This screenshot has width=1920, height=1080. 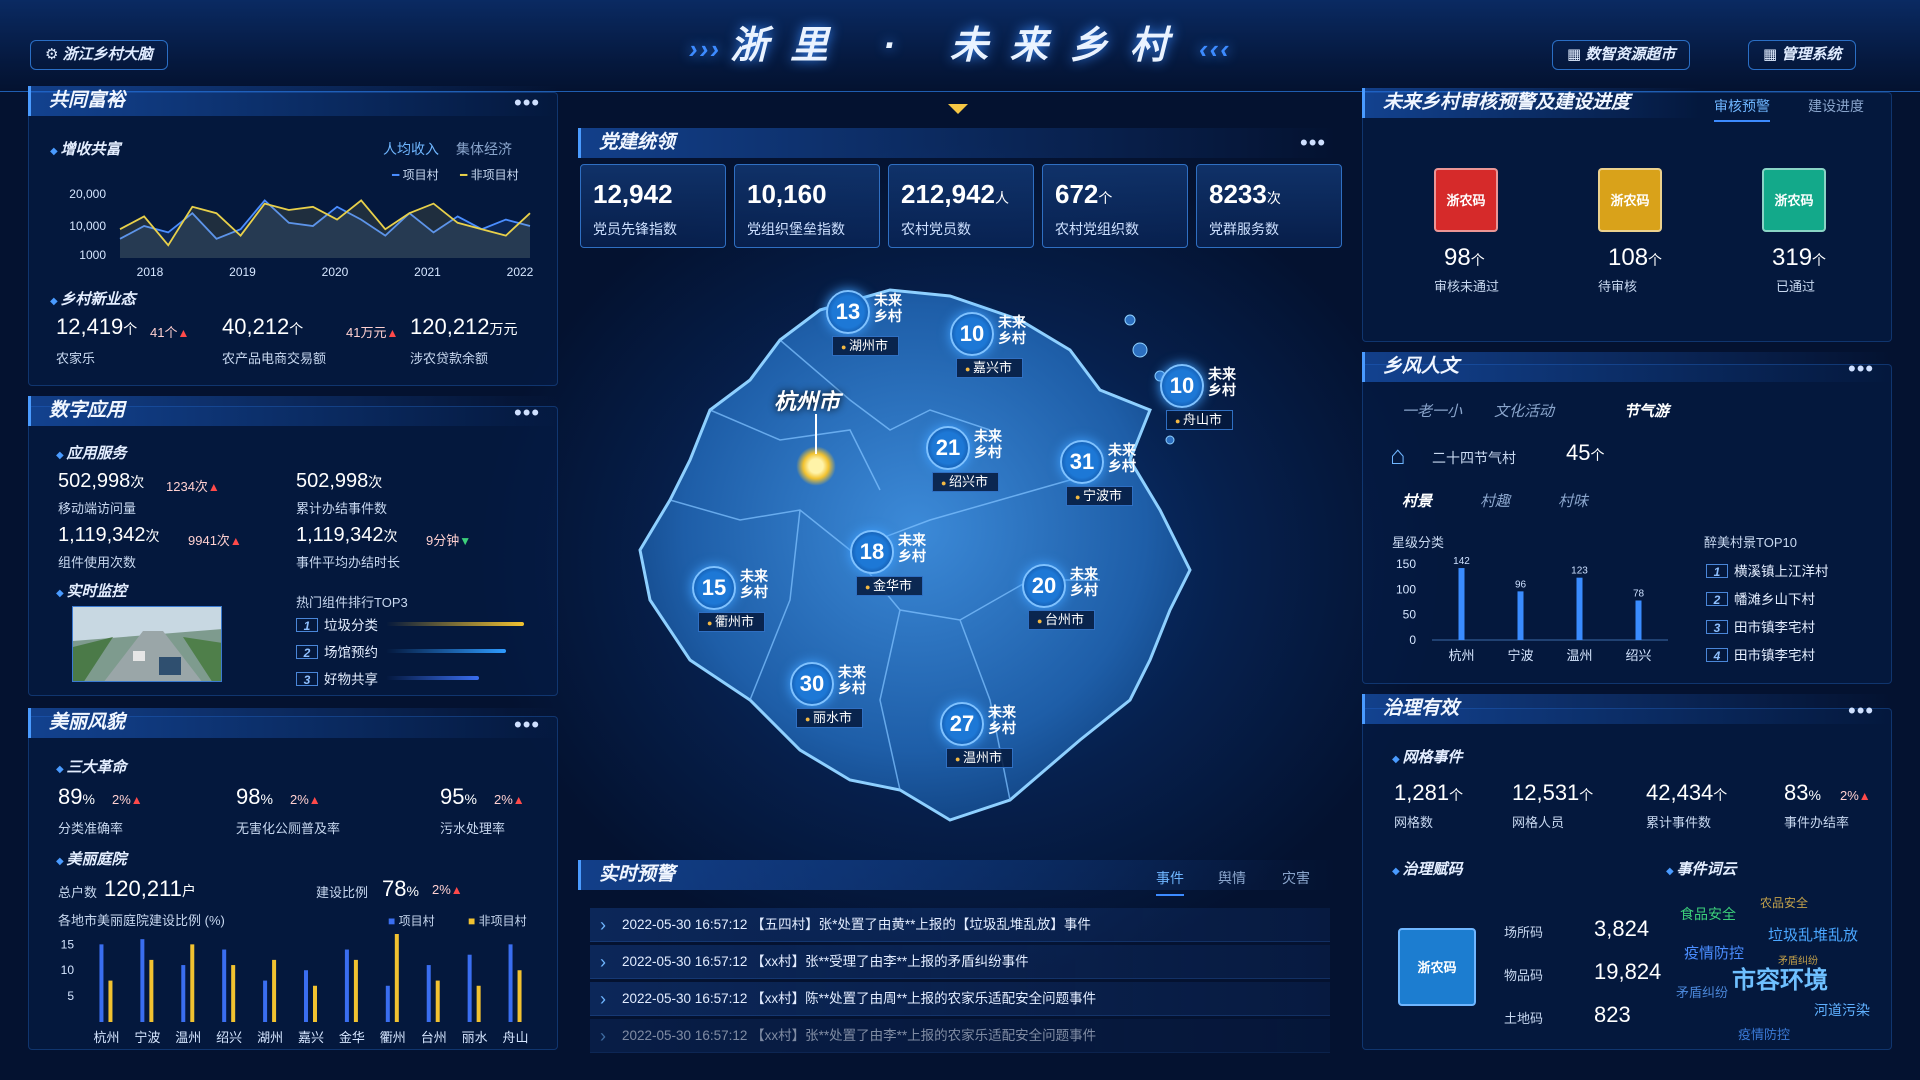 What do you see at coordinates (960, 46) in the screenshot?
I see `page-title: ››› 浙里 · 未来乡村 ‹‹‹` at bounding box center [960, 46].